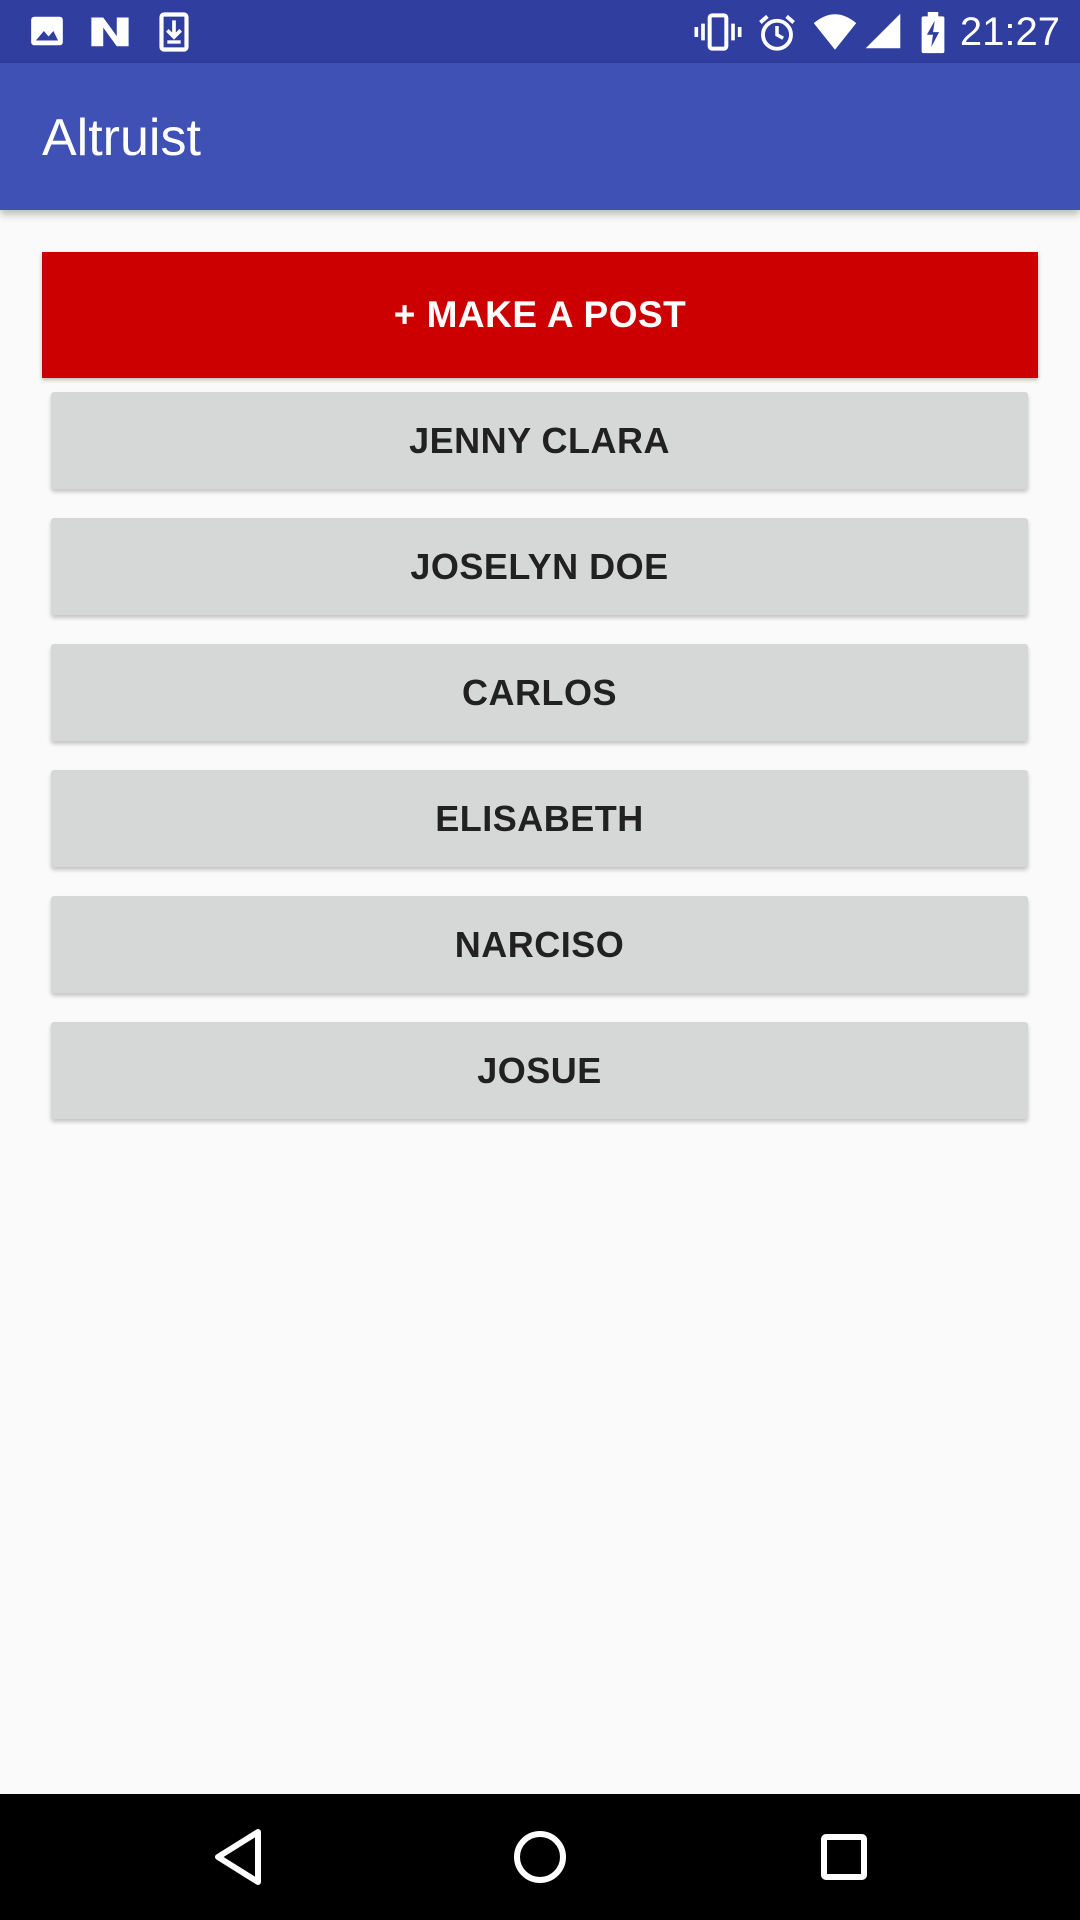  I want to click on image-icon, so click(47, 31).